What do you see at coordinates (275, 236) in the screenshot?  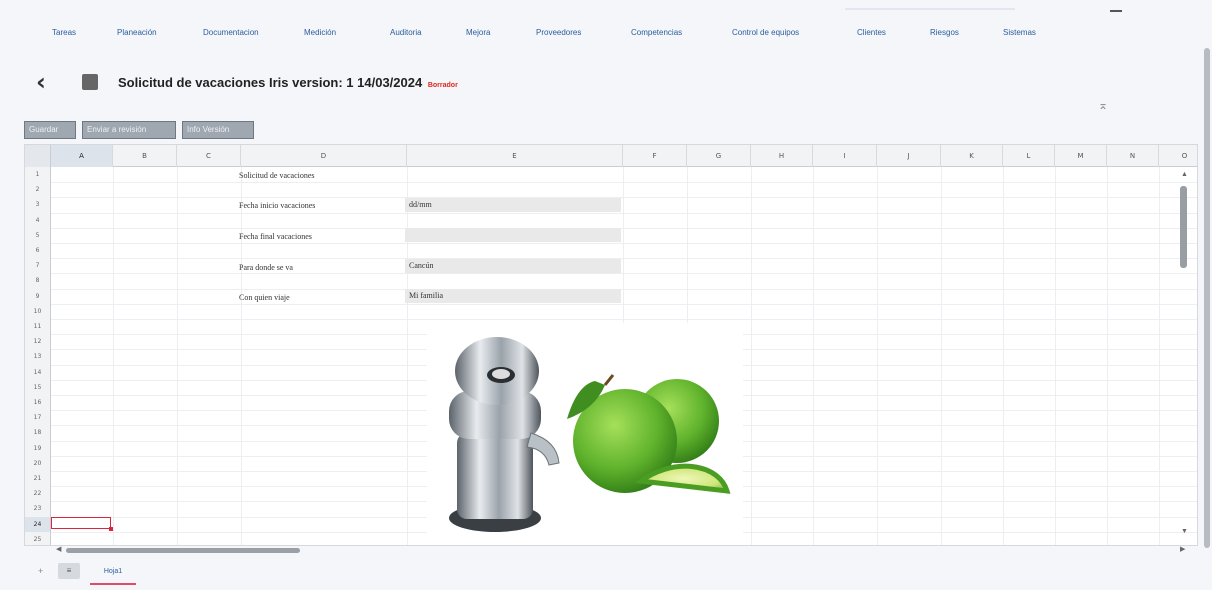 I see `cell-d5: Fecha final vacaciones` at bounding box center [275, 236].